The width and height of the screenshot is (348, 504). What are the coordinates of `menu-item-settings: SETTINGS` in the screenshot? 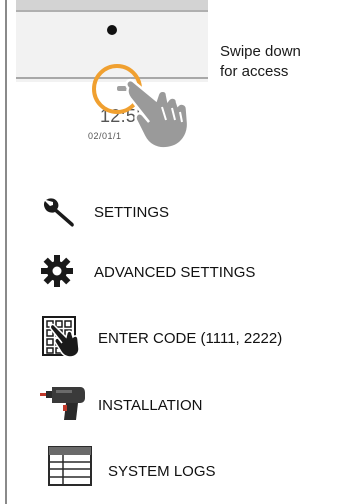 It's located at (174, 213).